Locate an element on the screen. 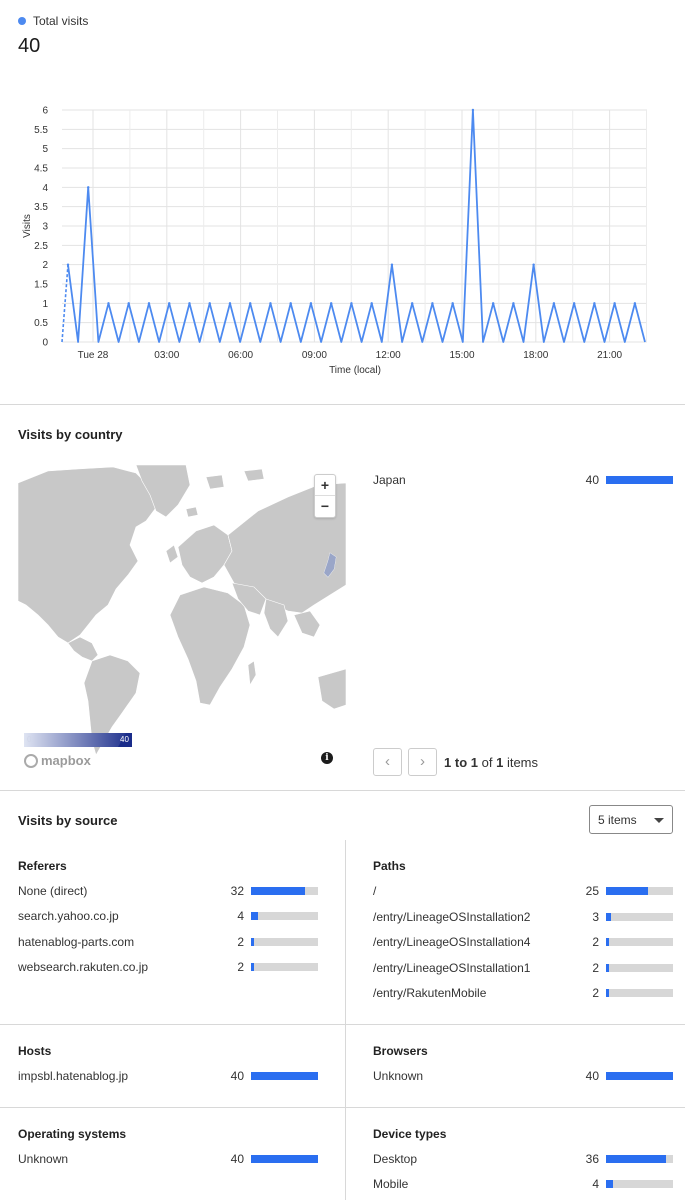 Image resolution: width=685 pixels, height=1200 pixels. referer-row-label: websearch.rakuten.co.jp is located at coordinates (83, 967).